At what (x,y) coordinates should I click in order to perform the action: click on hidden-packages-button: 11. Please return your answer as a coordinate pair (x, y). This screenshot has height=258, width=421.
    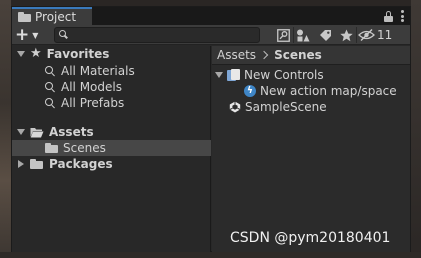
    Looking at the image, I should click on (378, 35).